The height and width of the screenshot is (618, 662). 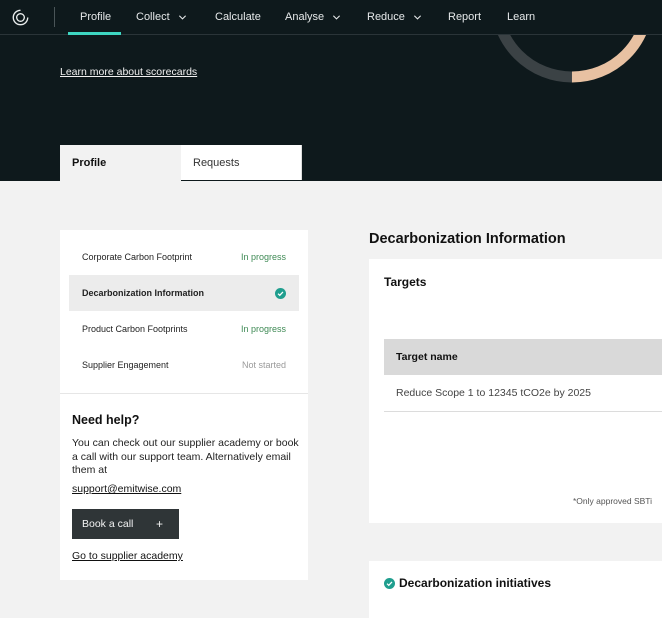 What do you see at coordinates (467, 239) in the screenshot?
I see `page-title: Decarbonization Information` at bounding box center [467, 239].